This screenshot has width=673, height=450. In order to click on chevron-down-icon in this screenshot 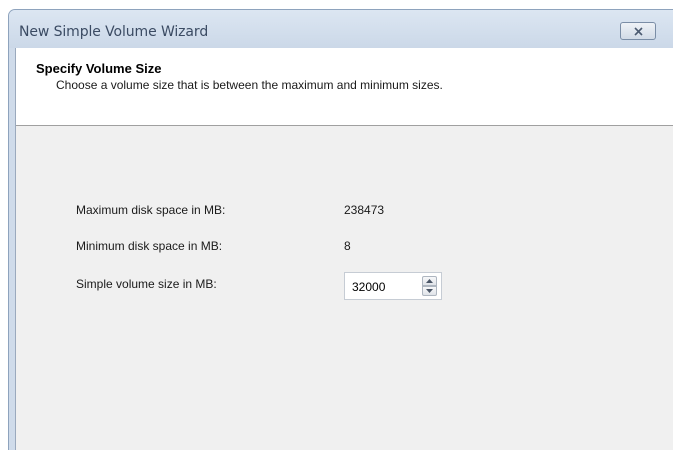, I will do `click(429, 291)`.